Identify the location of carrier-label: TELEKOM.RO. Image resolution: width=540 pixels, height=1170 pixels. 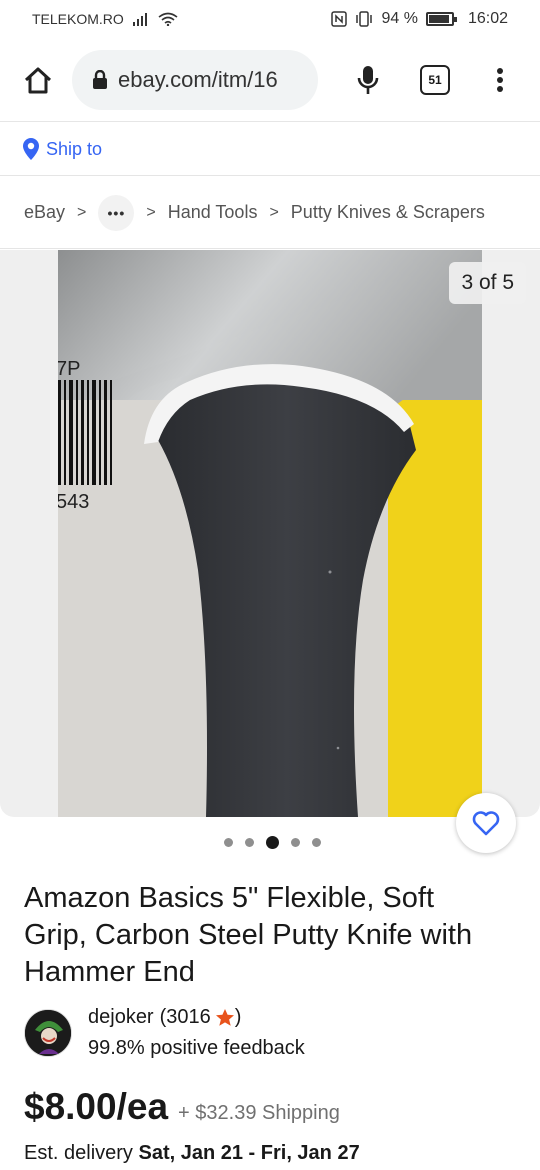
(78, 19).